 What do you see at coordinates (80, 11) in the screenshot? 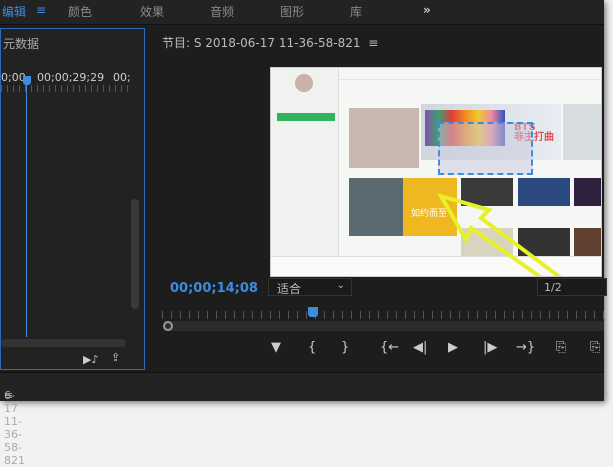
I see `tab-color: 颜色` at bounding box center [80, 11].